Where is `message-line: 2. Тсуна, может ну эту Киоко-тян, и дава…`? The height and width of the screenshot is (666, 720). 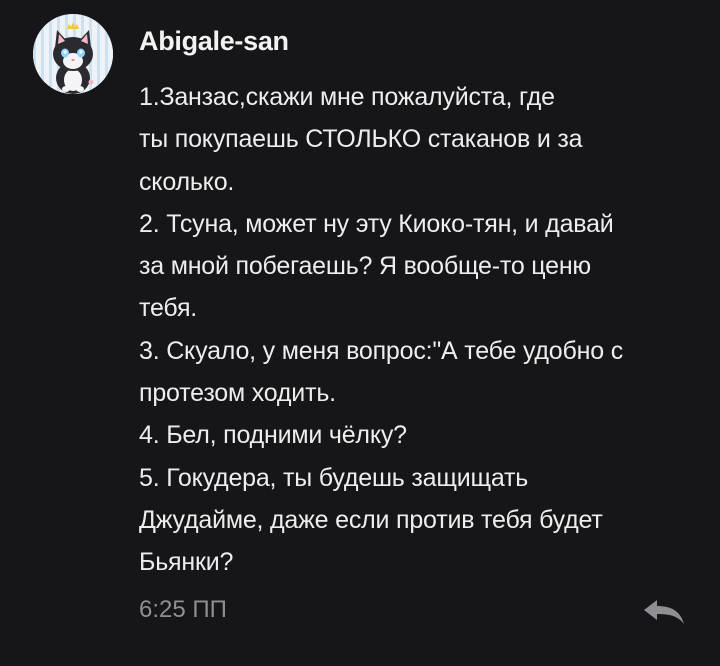 message-line: 2. Тсуна, может ну эту Киоко-тян, и дава… is located at coordinates (376, 223).